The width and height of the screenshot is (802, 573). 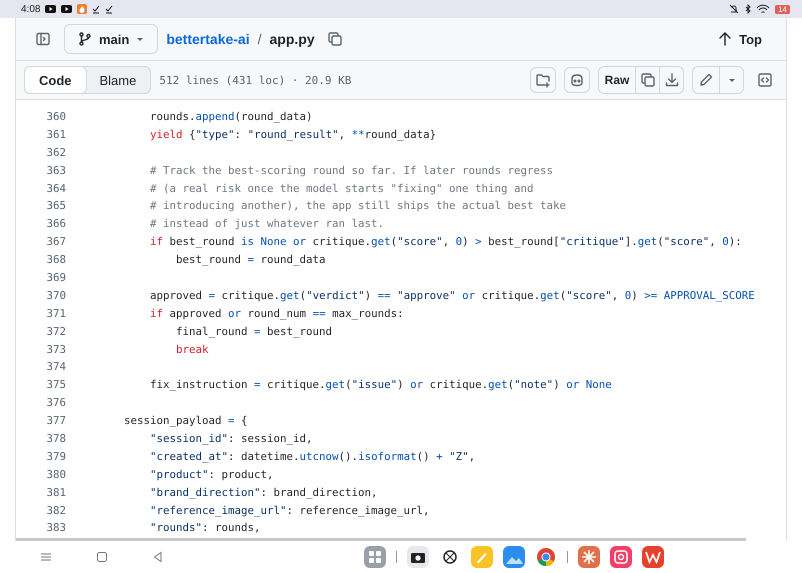 I want to click on code-line: if approved or round_num == max_rounds:, so click(x=277, y=314).